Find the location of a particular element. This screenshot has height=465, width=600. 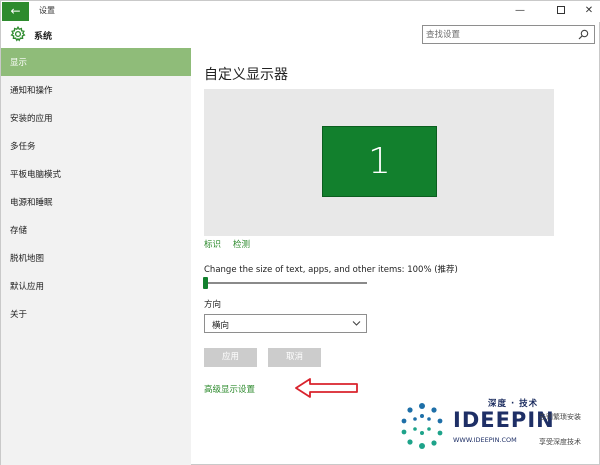

sidebar-item-about: 关于 is located at coordinates (96, 314).